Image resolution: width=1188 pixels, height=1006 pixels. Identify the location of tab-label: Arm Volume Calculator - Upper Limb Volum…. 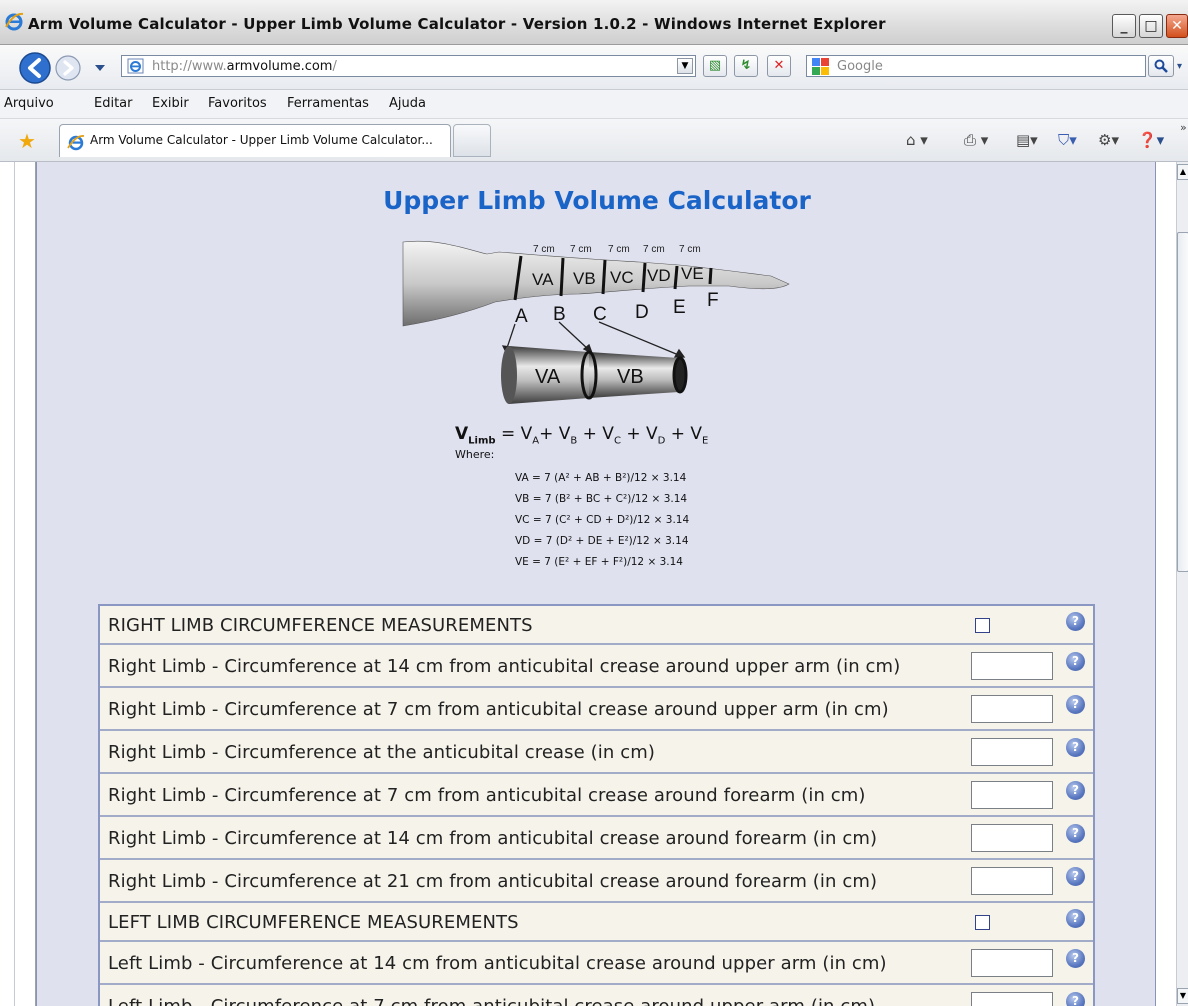
(261, 140).